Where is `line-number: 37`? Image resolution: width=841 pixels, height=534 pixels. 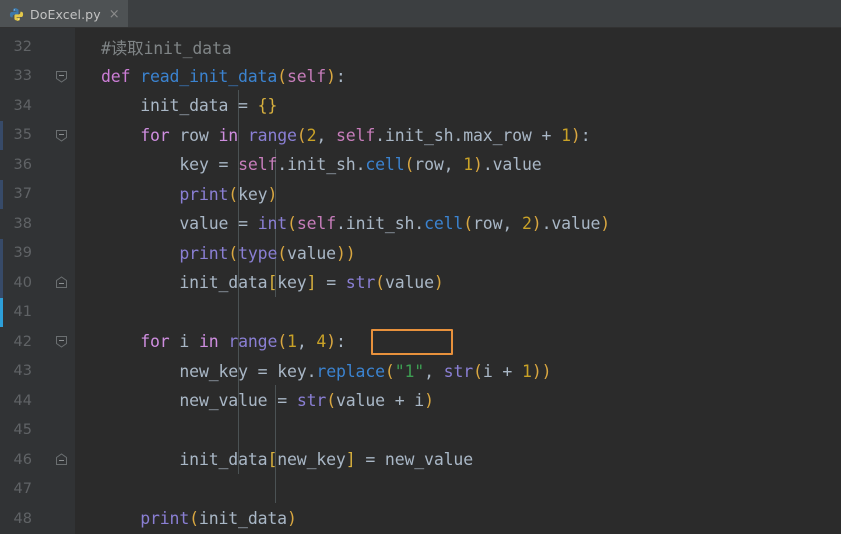
line-number: 37 is located at coordinates (22, 194).